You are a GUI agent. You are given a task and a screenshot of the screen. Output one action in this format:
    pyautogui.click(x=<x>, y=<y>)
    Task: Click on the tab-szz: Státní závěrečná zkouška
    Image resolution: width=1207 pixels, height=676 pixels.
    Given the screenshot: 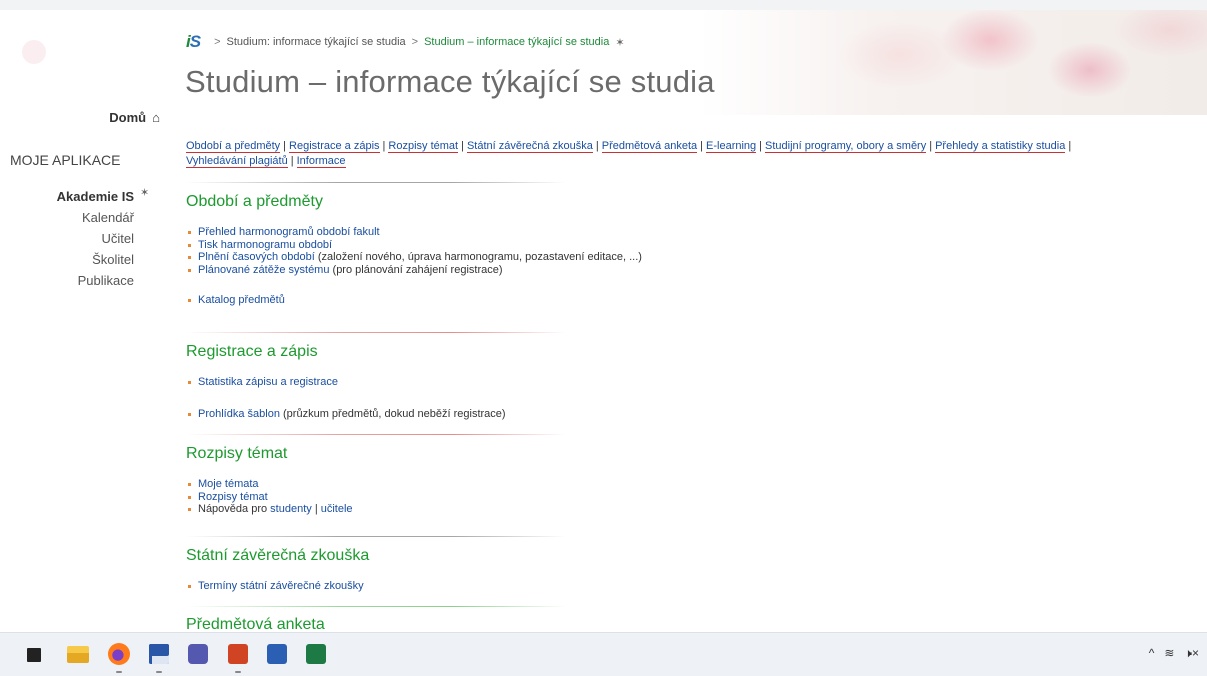 What is the action you would take?
    pyautogui.click(x=529, y=146)
    